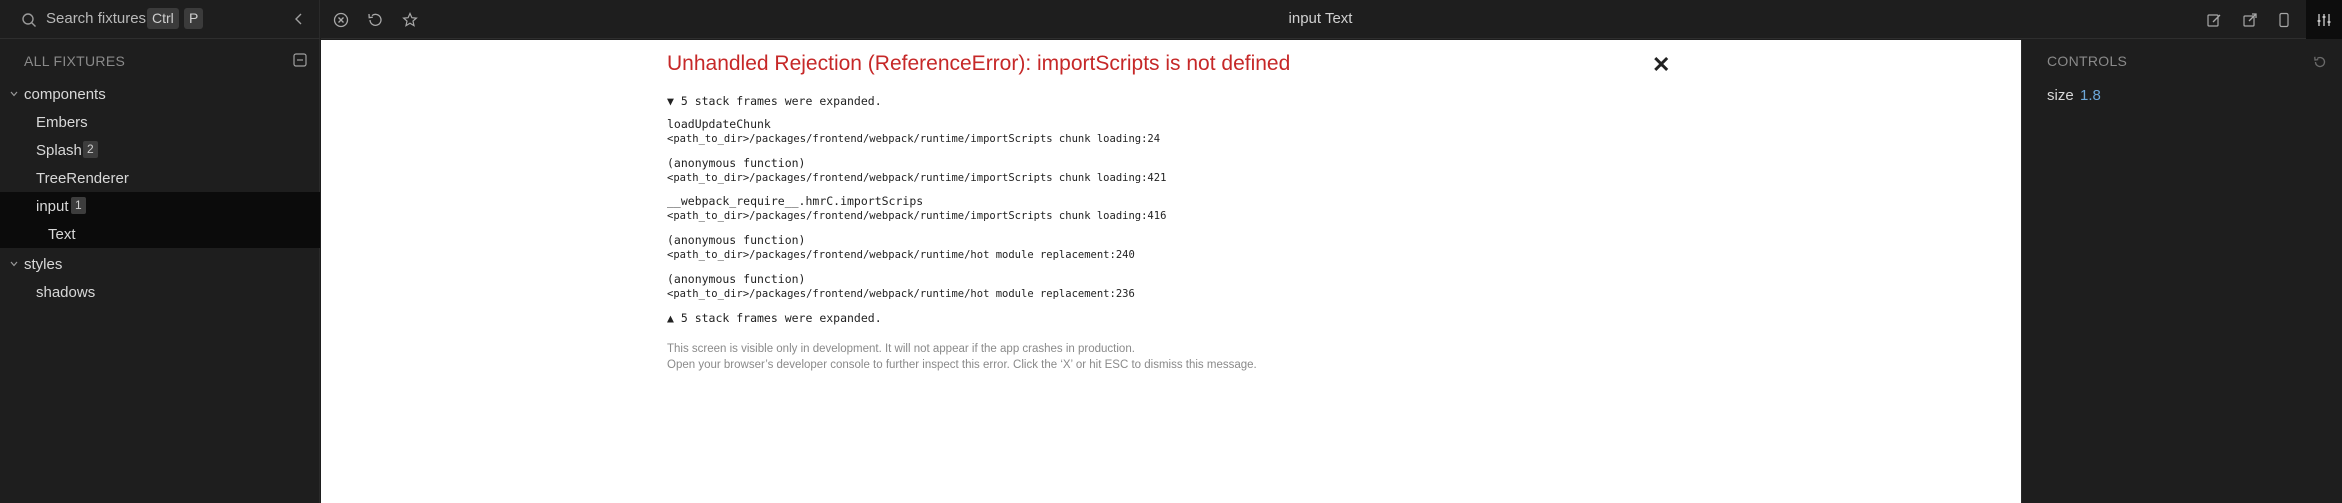 Image resolution: width=2342 pixels, height=503 pixels. What do you see at coordinates (160, 234) in the screenshot?
I see `tree-item-input-text: Text` at bounding box center [160, 234].